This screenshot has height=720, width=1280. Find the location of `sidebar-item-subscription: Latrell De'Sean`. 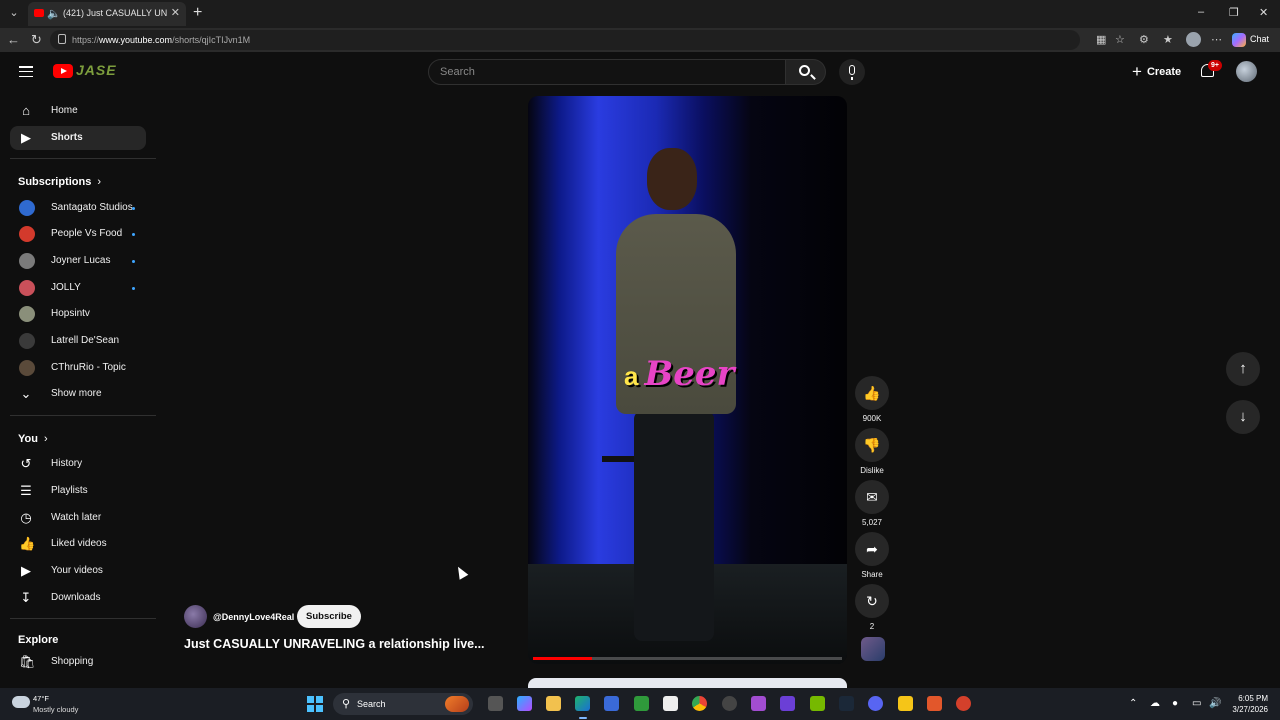

sidebar-item-subscription: Latrell De'Sean is located at coordinates (78, 341).